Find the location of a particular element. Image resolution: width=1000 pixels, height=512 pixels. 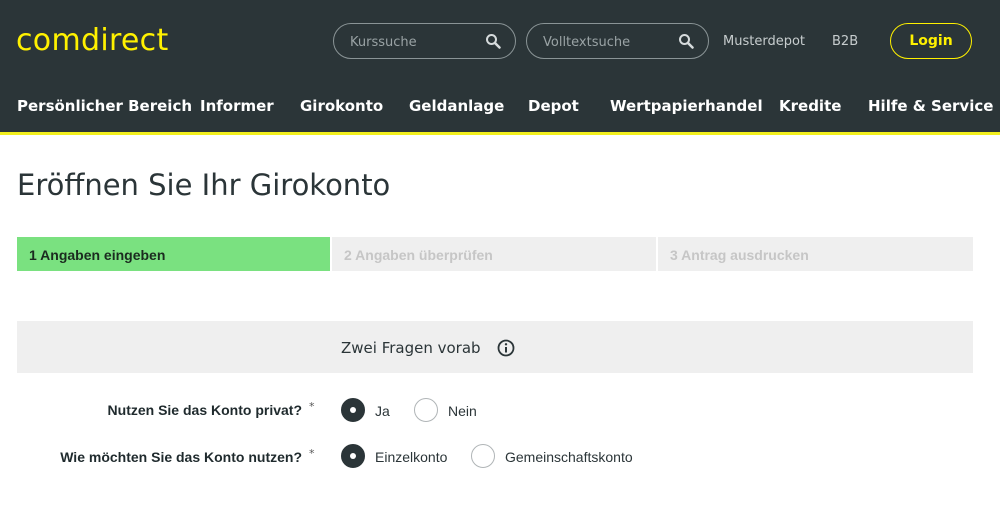

step-2: 2 Angaben überprüfen is located at coordinates (494, 254).